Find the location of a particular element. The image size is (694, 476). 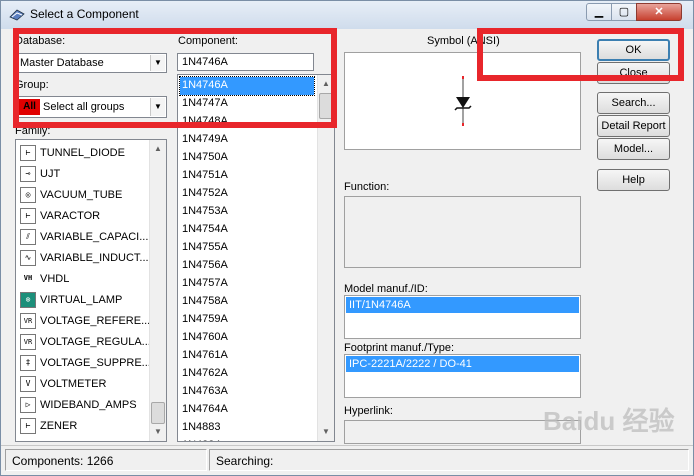

family-item-label: VOLTMETER is located at coordinates (73, 384).